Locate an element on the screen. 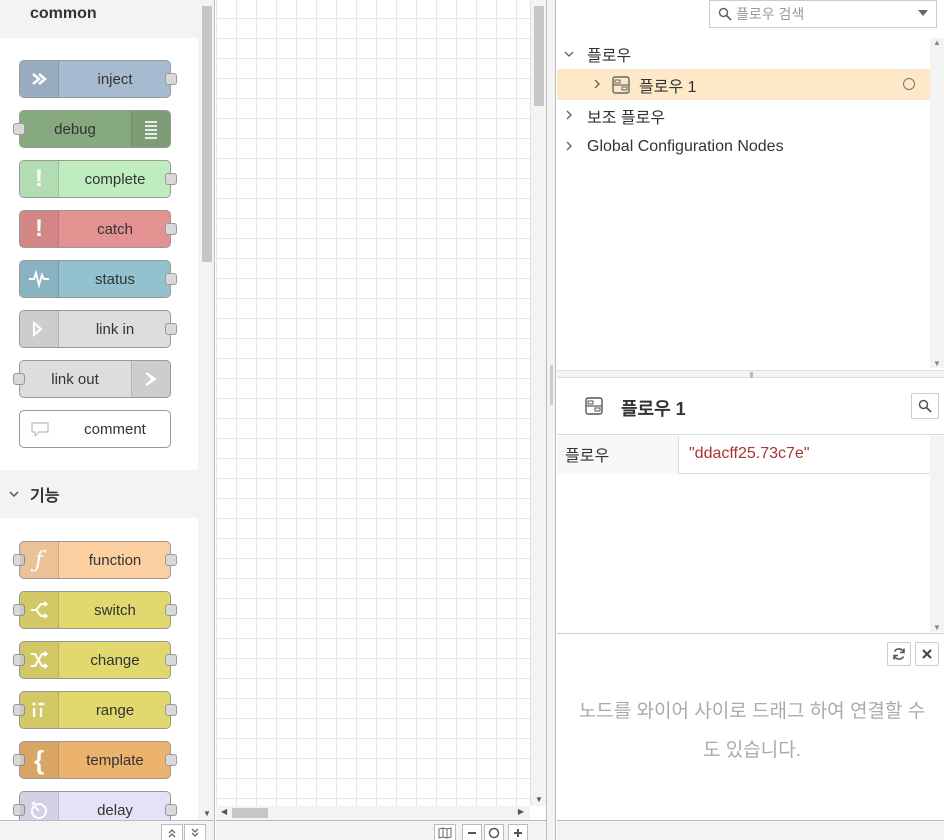 The image size is (944, 840). palette-node-template: { template is located at coordinates (95, 760).